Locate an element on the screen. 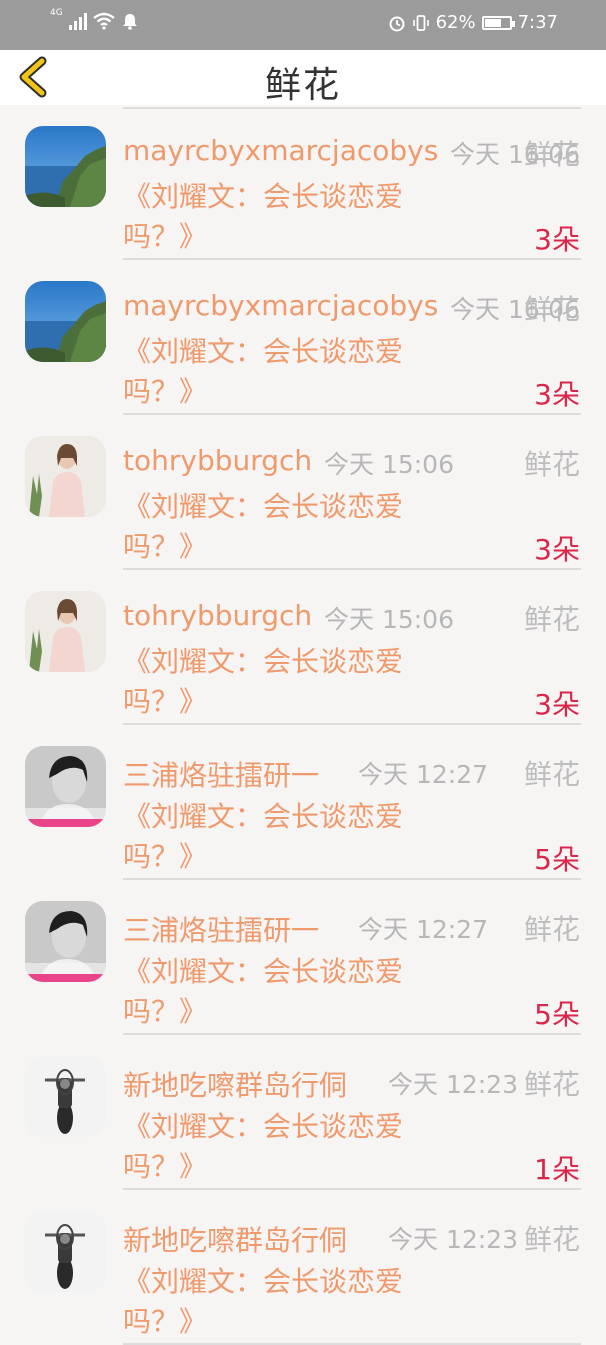 The image size is (606, 1345). network-type: 4G is located at coordinates (56, 13).